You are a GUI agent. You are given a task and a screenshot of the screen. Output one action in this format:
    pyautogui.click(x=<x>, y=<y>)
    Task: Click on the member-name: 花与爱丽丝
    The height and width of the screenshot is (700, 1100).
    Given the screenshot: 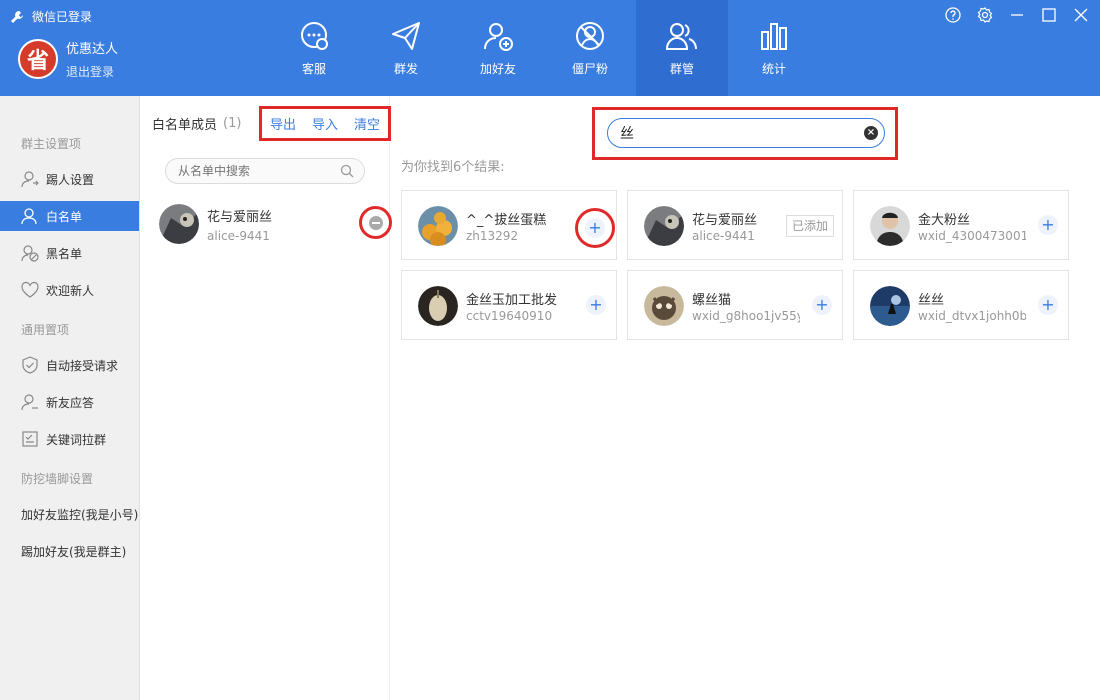 What is the action you would take?
    pyautogui.click(x=240, y=217)
    